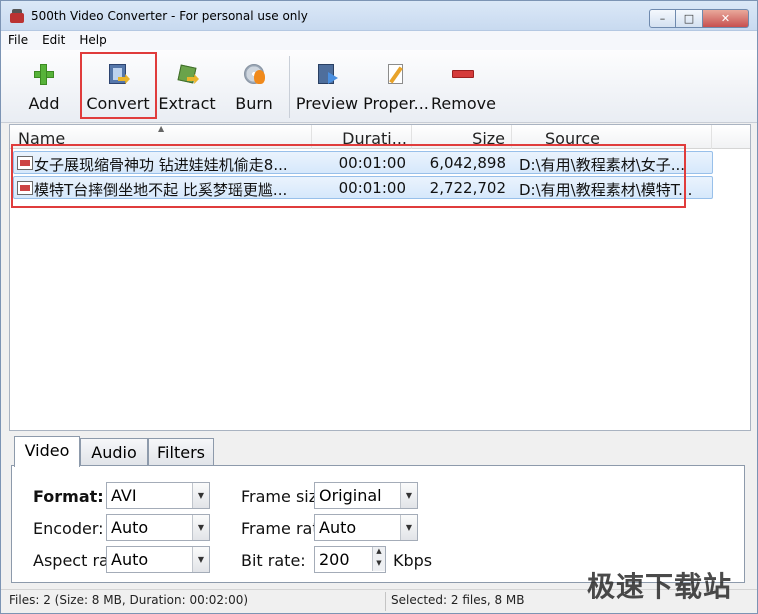 Image resolution: width=758 pixels, height=614 pixels. What do you see at coordinates (689, 18) in the screenshot?
I see `maximize-button: □` at bounding box center [689, 18].